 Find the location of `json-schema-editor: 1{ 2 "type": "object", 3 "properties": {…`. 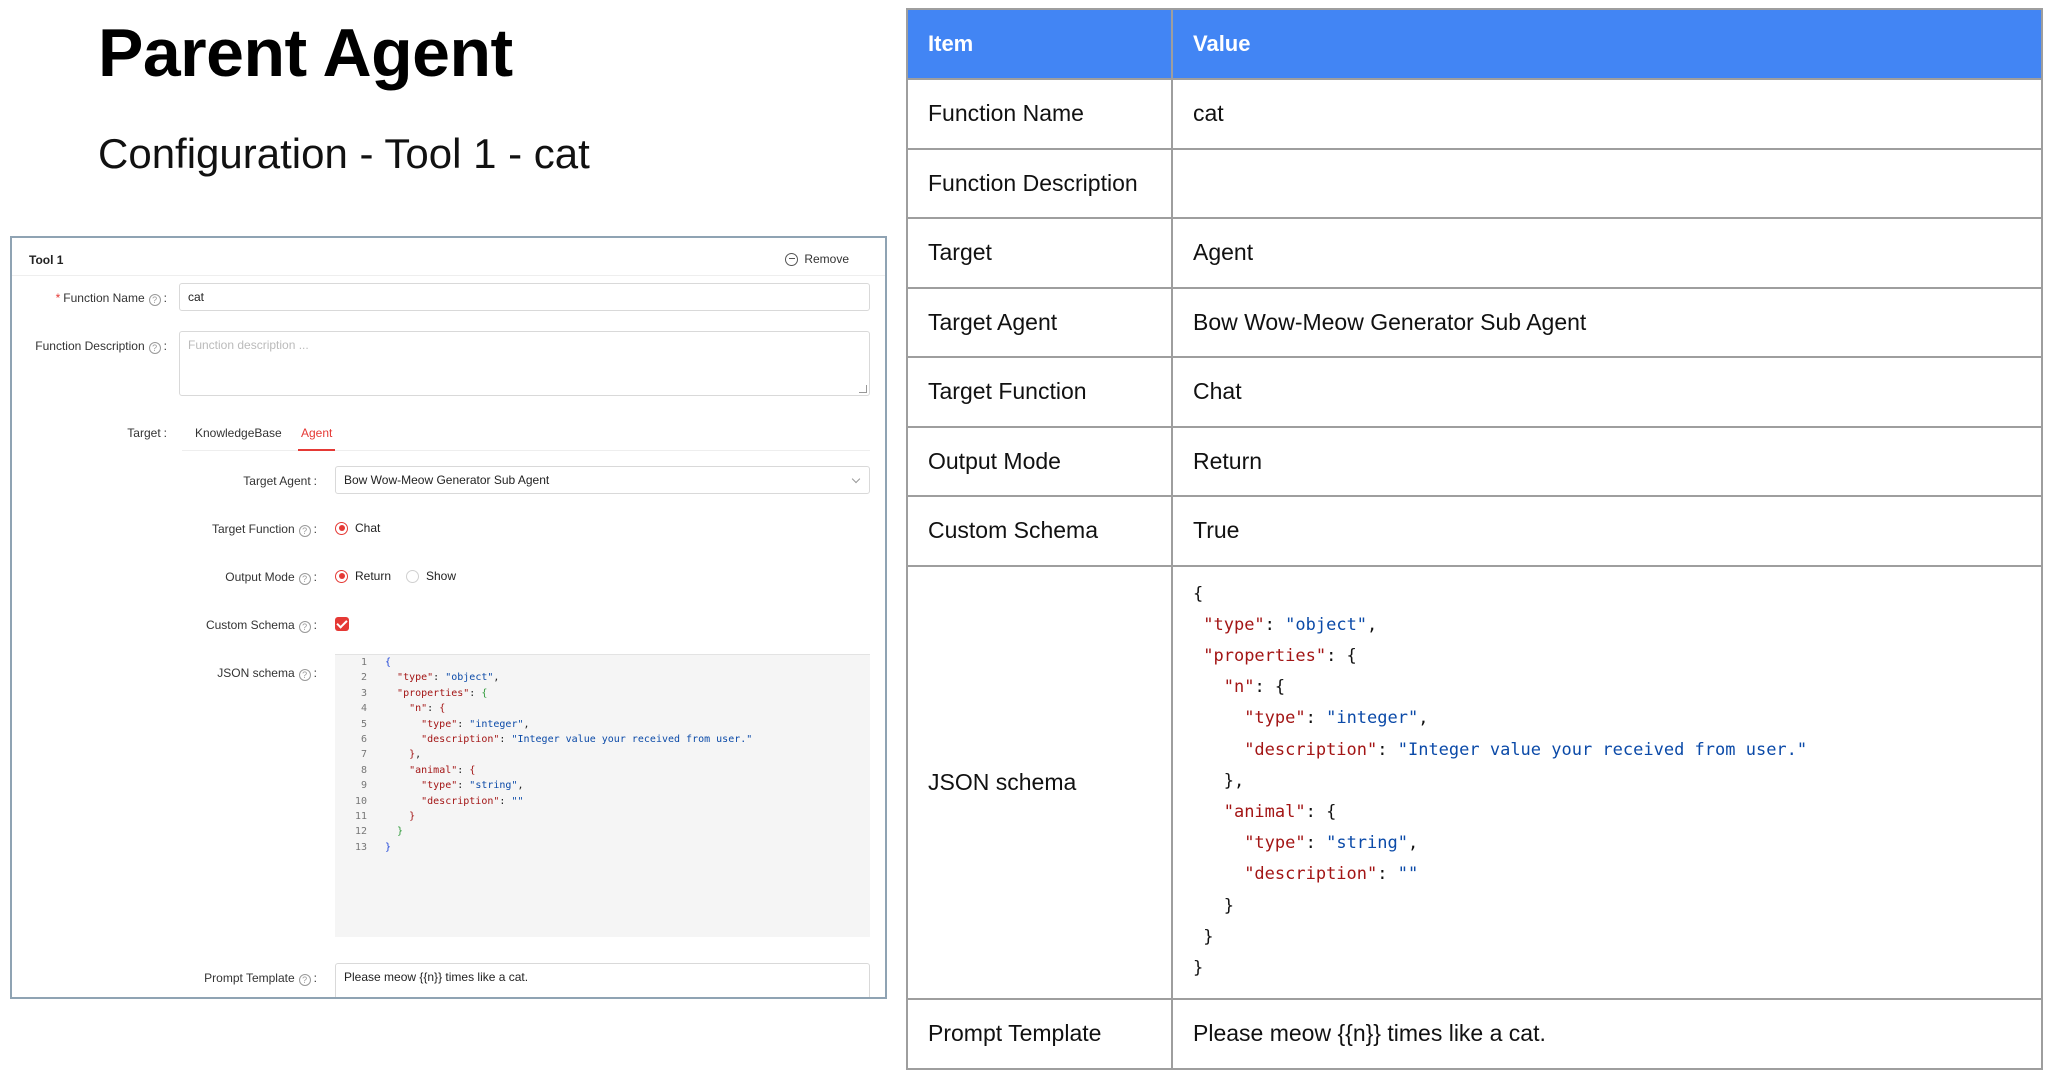

json-schema-editor: 1{ 2 "type": "object", 3 "properties": {… is located at coordinates (602, 795).